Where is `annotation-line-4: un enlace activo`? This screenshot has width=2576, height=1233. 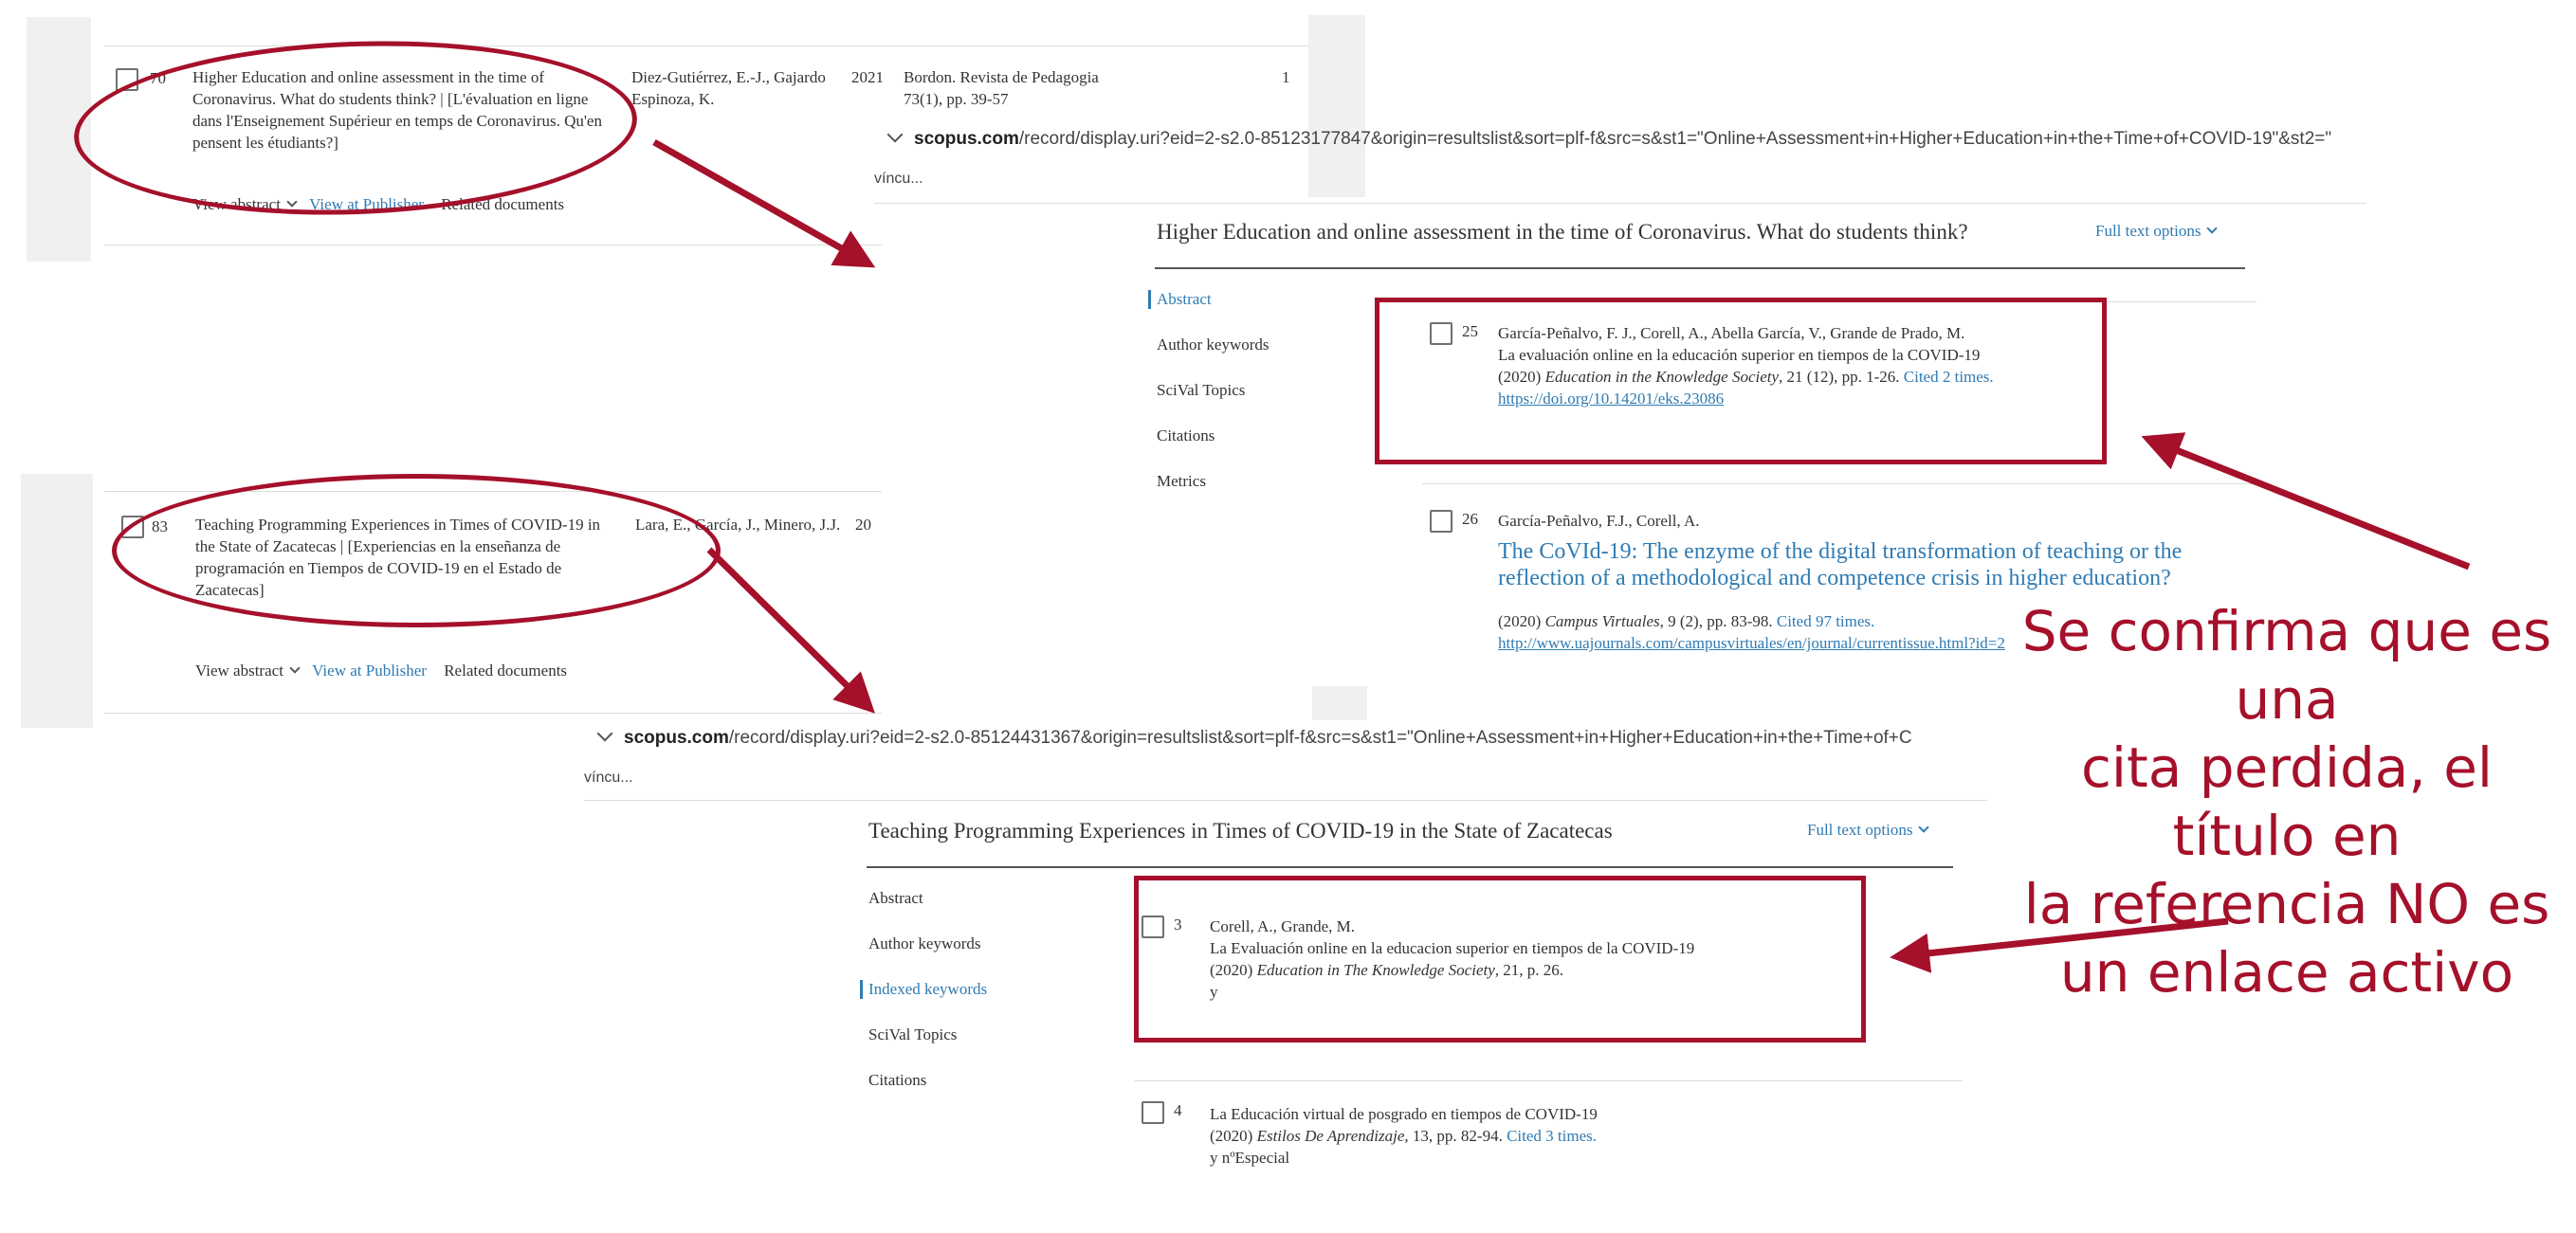
annotation-line-4: un enlace activo is located at coordinates (2286, 972).